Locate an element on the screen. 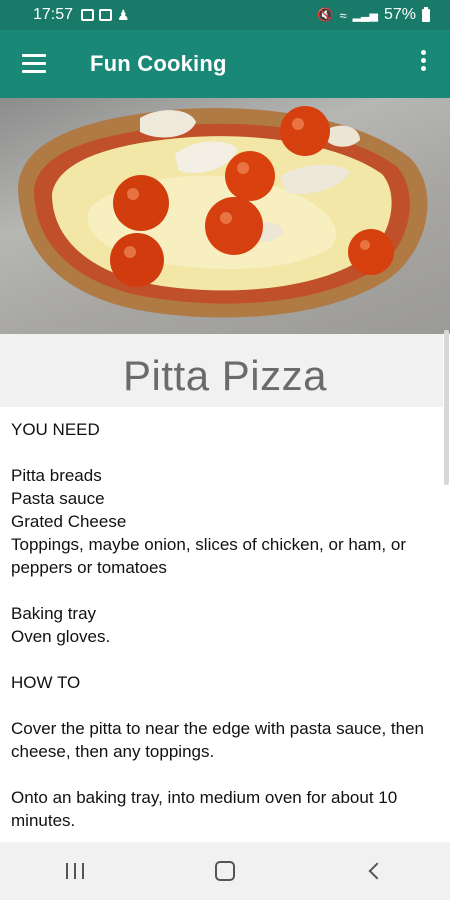 This screenshot has width=450, height=900. wifi-icon: ≈ is located at coordinates (343, 15).